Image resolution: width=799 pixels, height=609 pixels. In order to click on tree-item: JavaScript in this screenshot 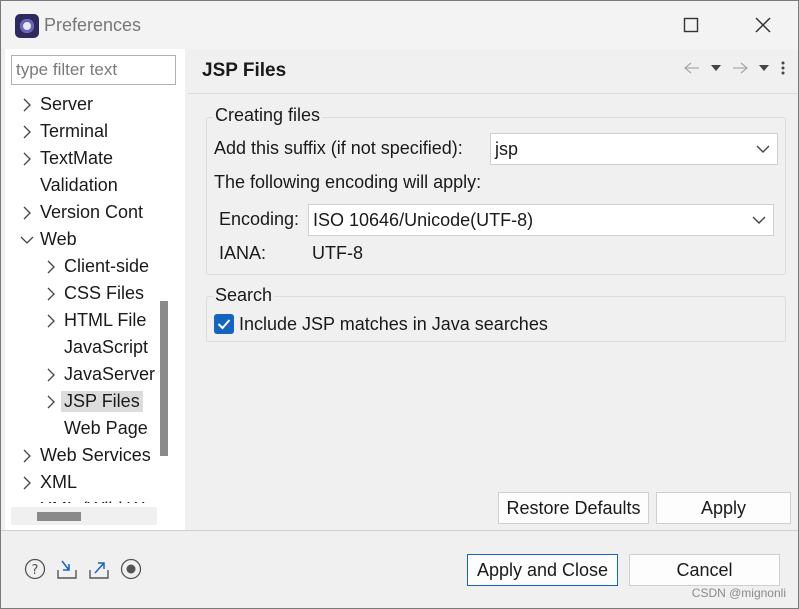, I will do `click(96, 347)`.